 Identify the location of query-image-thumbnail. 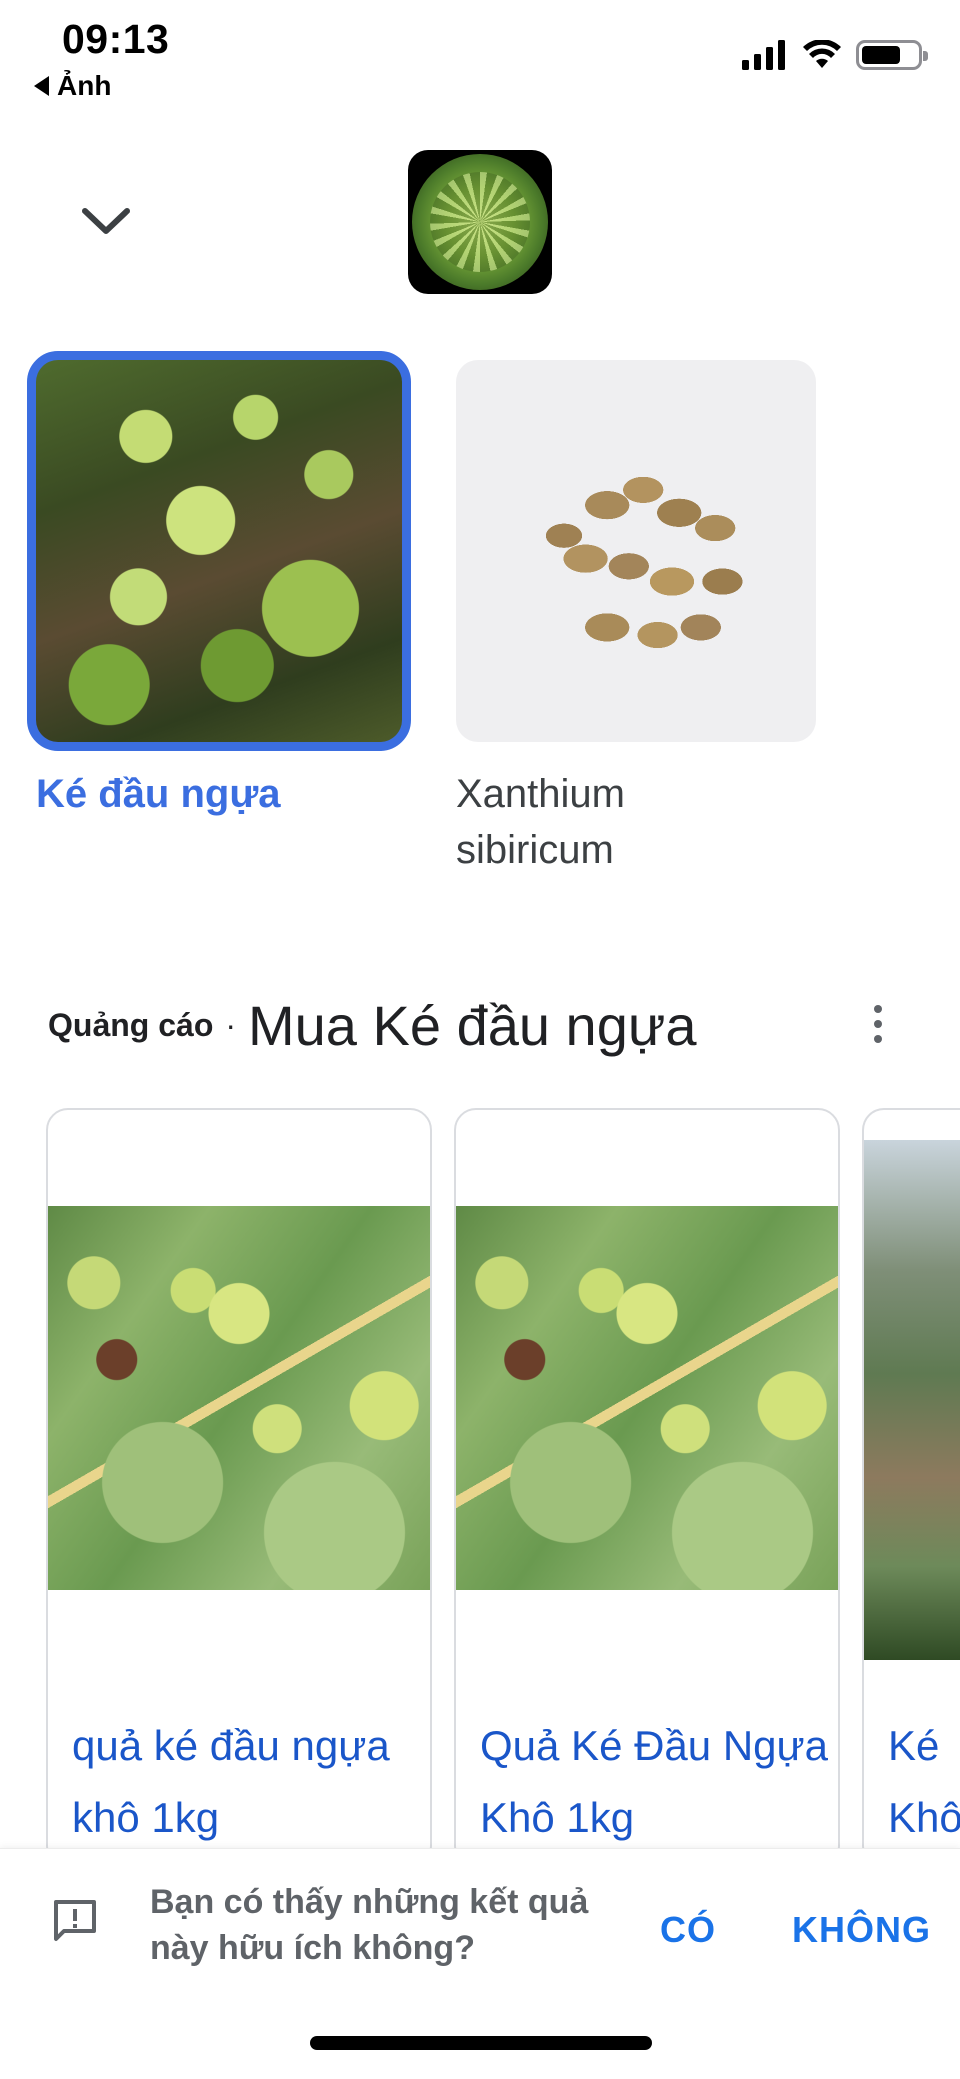
(480, 222).